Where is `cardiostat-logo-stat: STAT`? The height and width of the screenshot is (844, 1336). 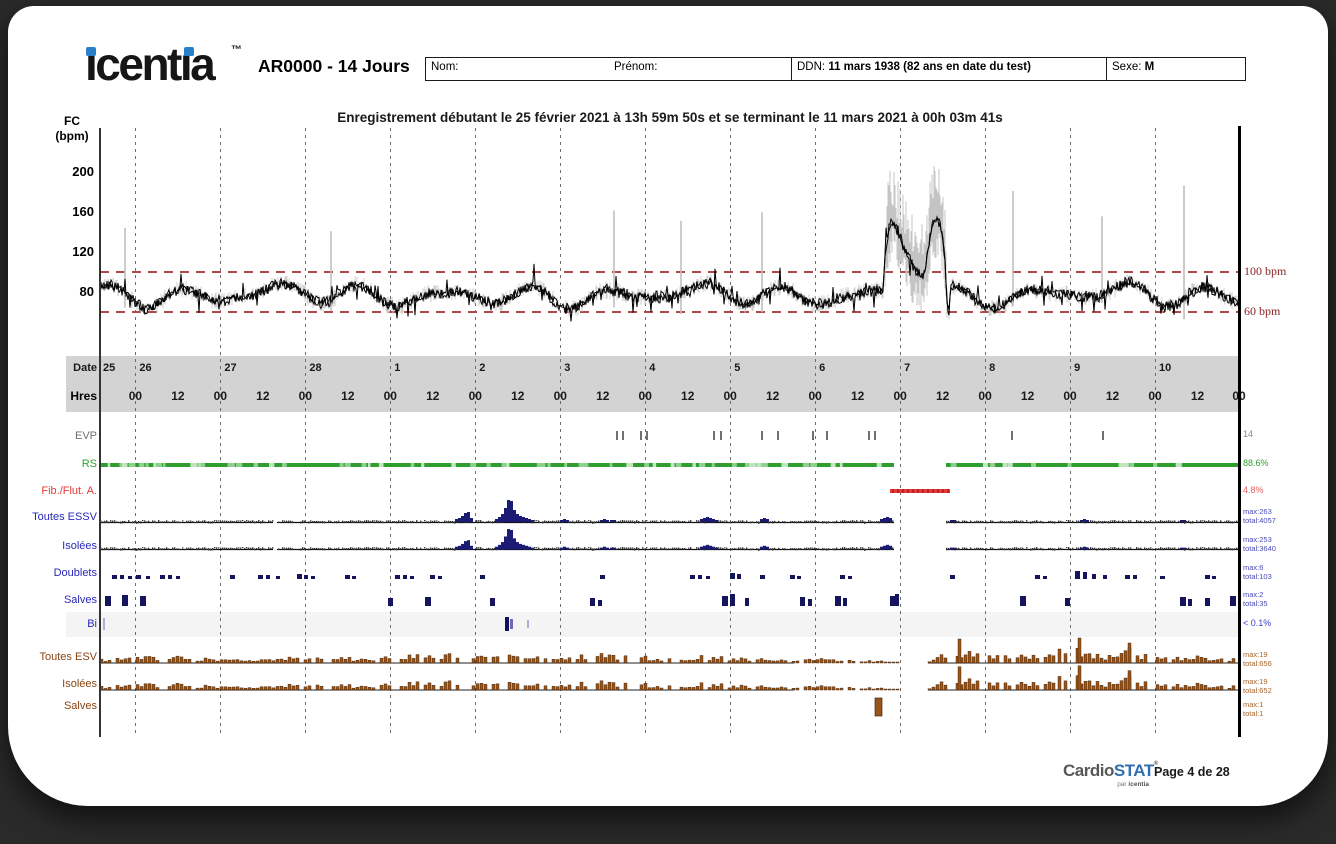 cardiostat-logo-stat: STAT is located at coordinates (1133, 770).